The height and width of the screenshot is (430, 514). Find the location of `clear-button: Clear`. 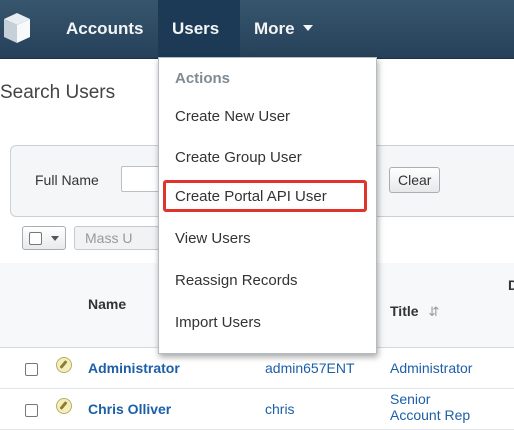

clear-button: Clear is located at coordinates (415, 180).